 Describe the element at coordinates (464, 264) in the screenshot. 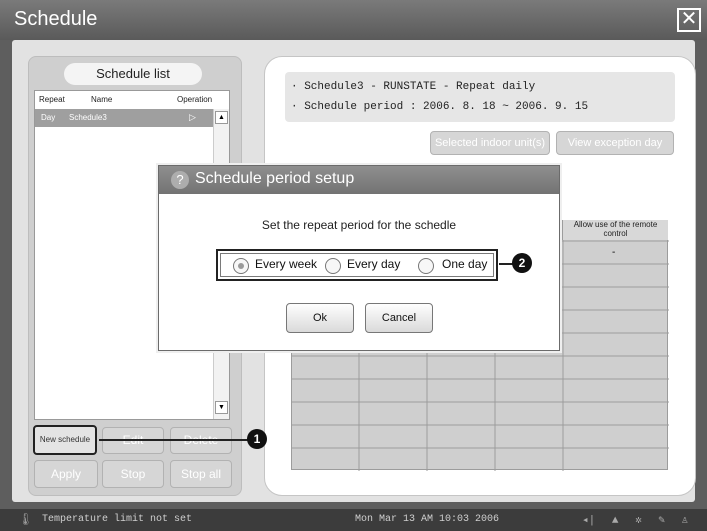

I see `radio-label-one-day: One day` at that location.